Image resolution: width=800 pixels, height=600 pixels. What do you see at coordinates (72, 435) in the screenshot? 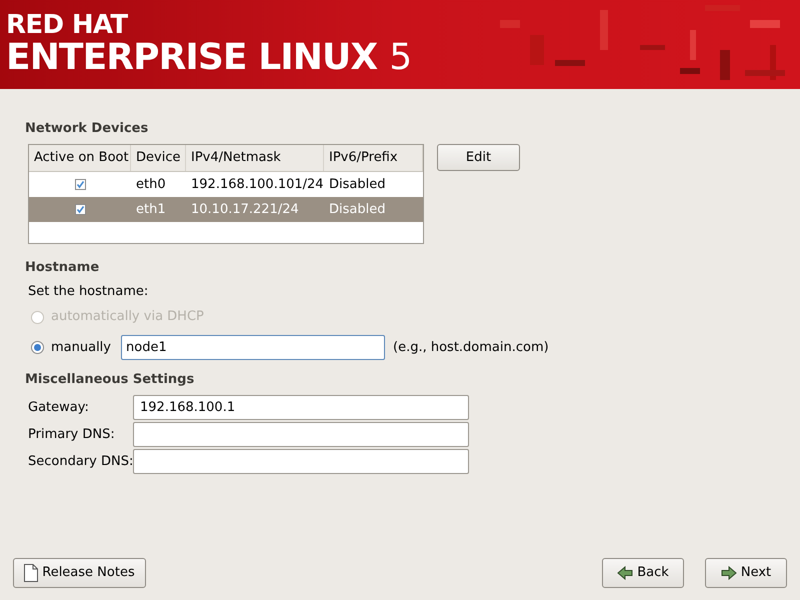
I see `field-label: Primary DNS:` at bounding box center [72, 435].